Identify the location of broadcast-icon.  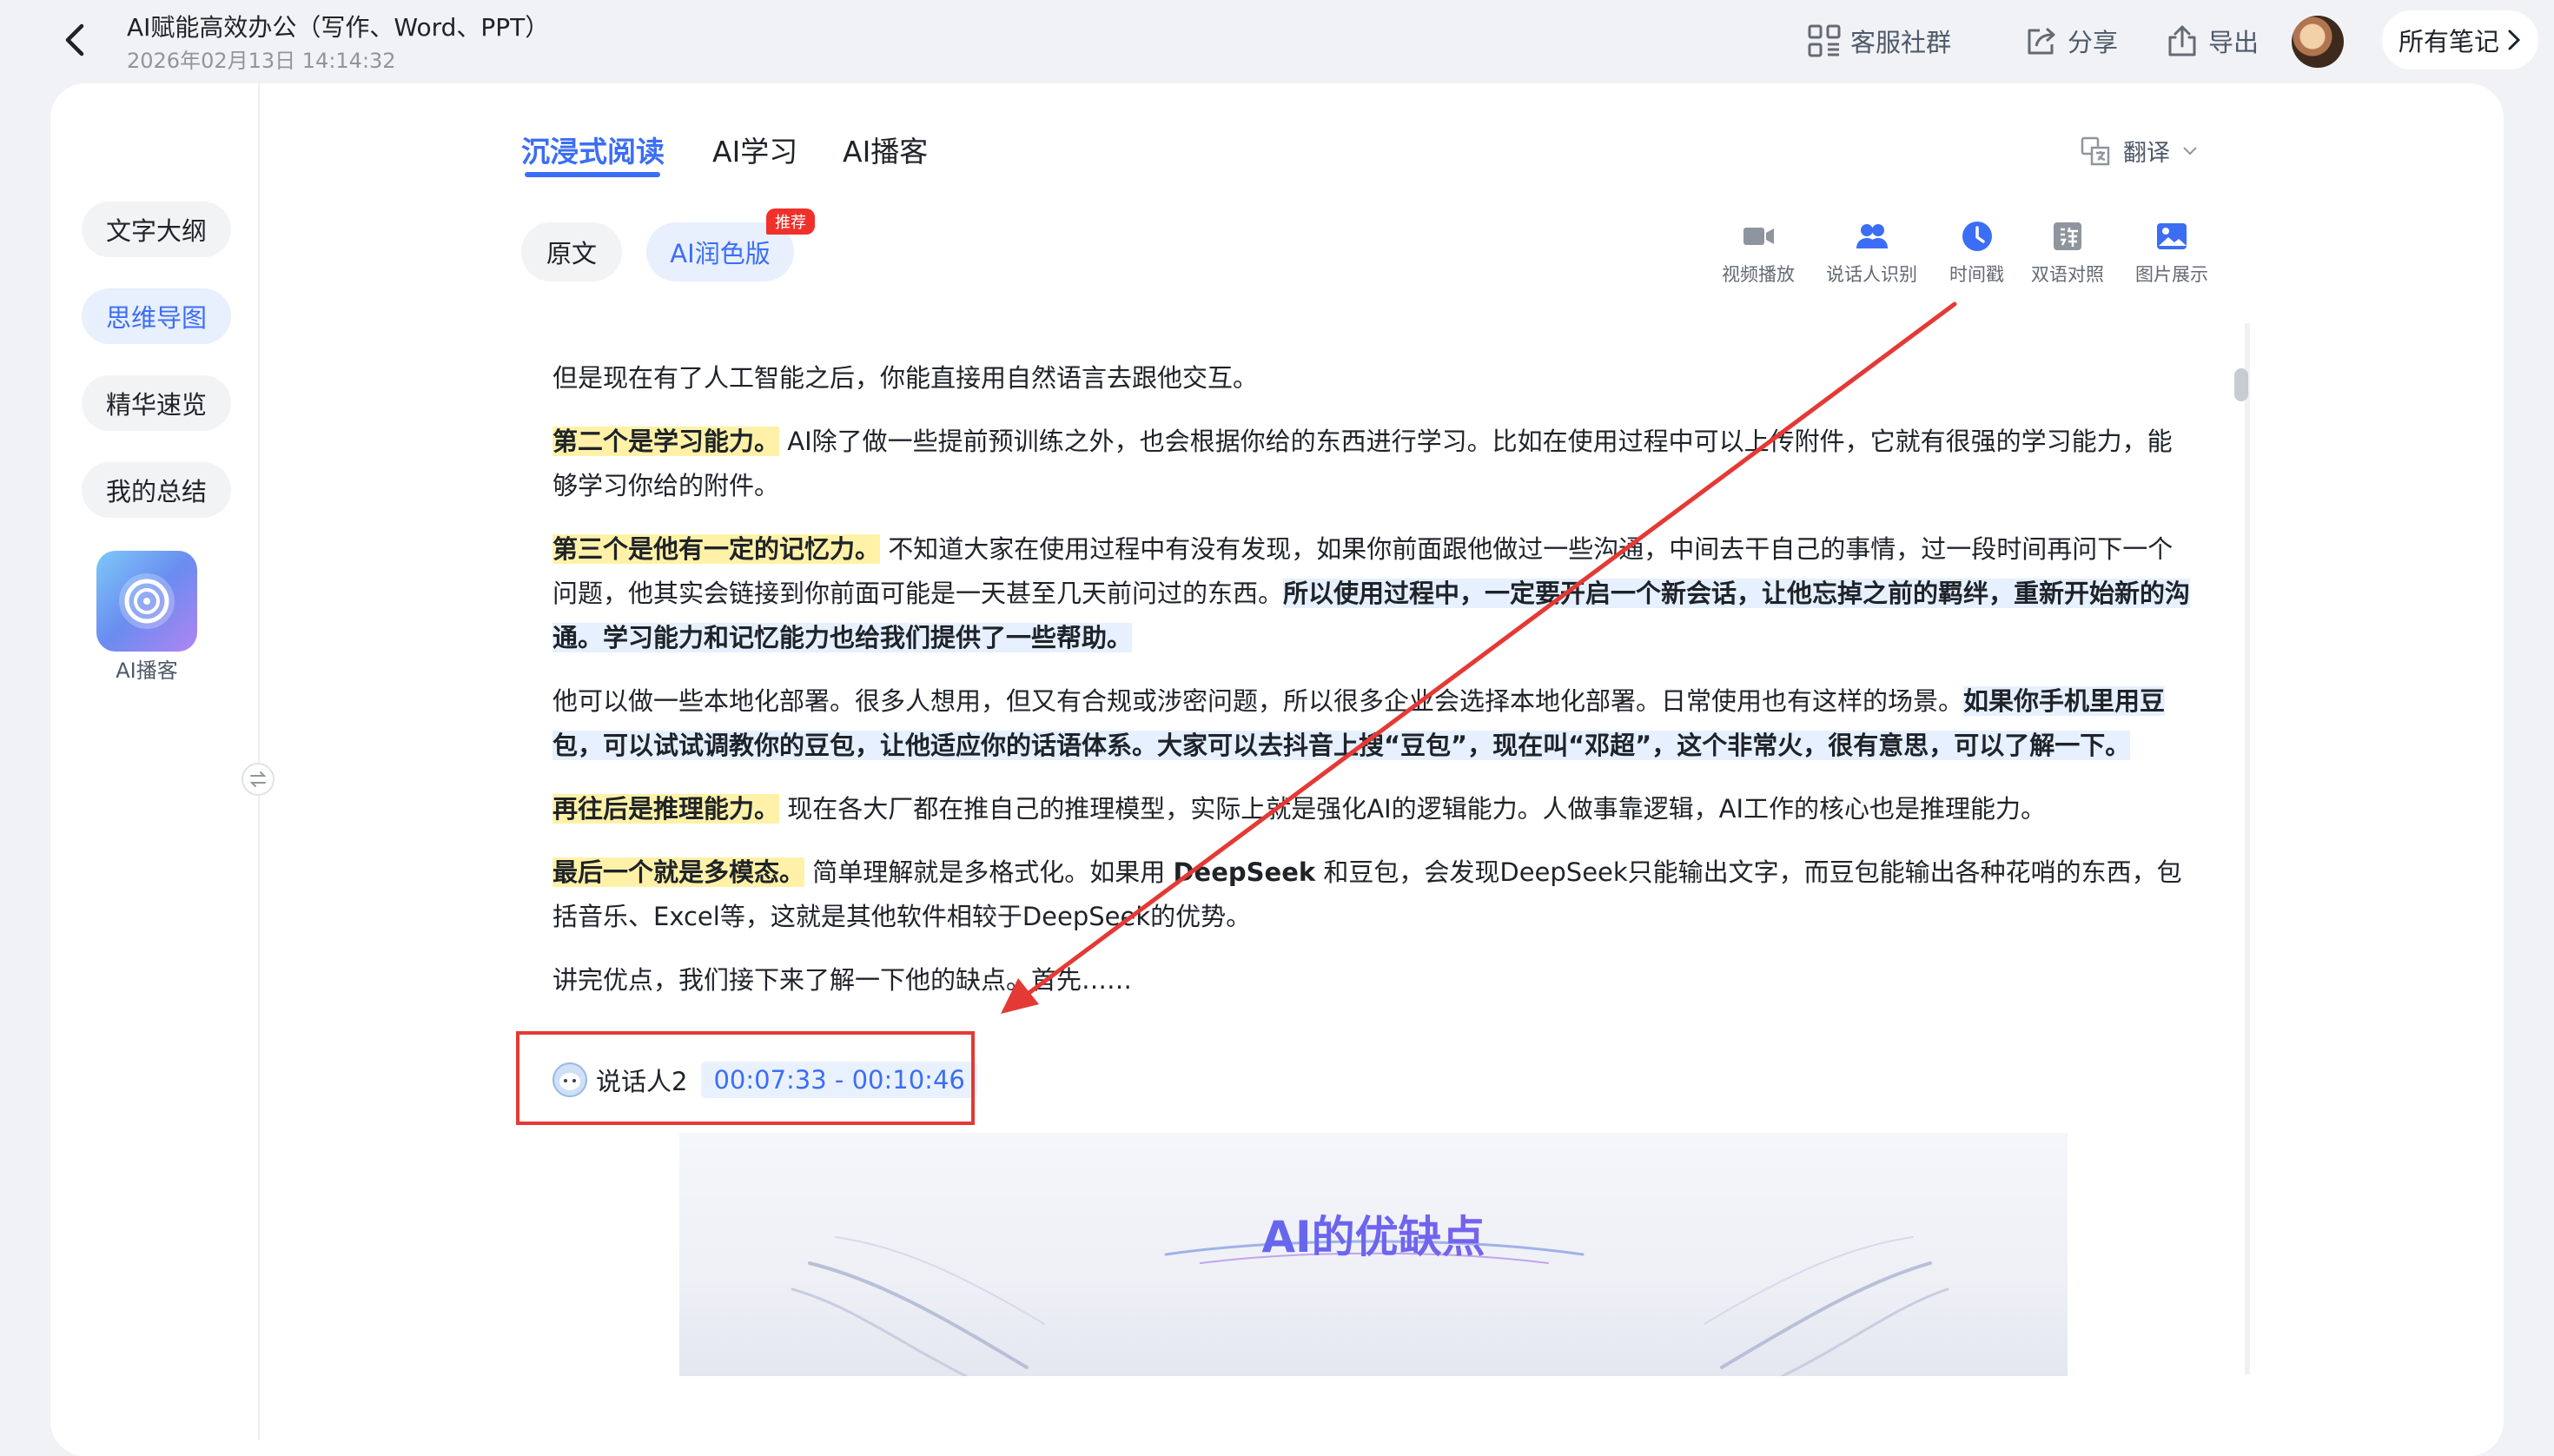
(147, 601).